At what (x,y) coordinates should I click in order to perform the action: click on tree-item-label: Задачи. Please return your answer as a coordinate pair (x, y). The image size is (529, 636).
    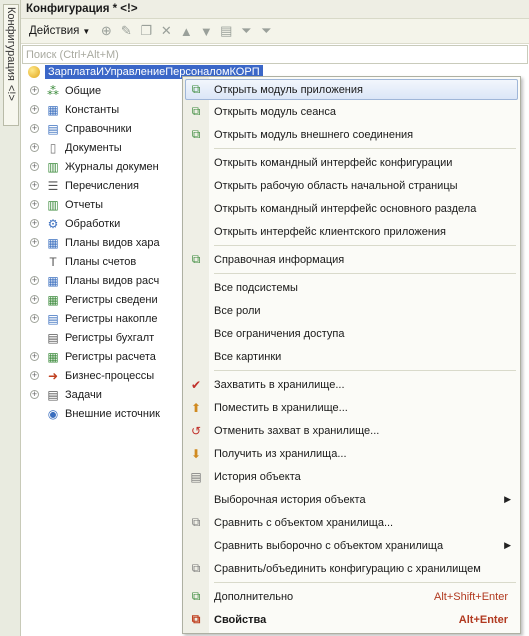
    Looking at the image, I should click on (83, 394).